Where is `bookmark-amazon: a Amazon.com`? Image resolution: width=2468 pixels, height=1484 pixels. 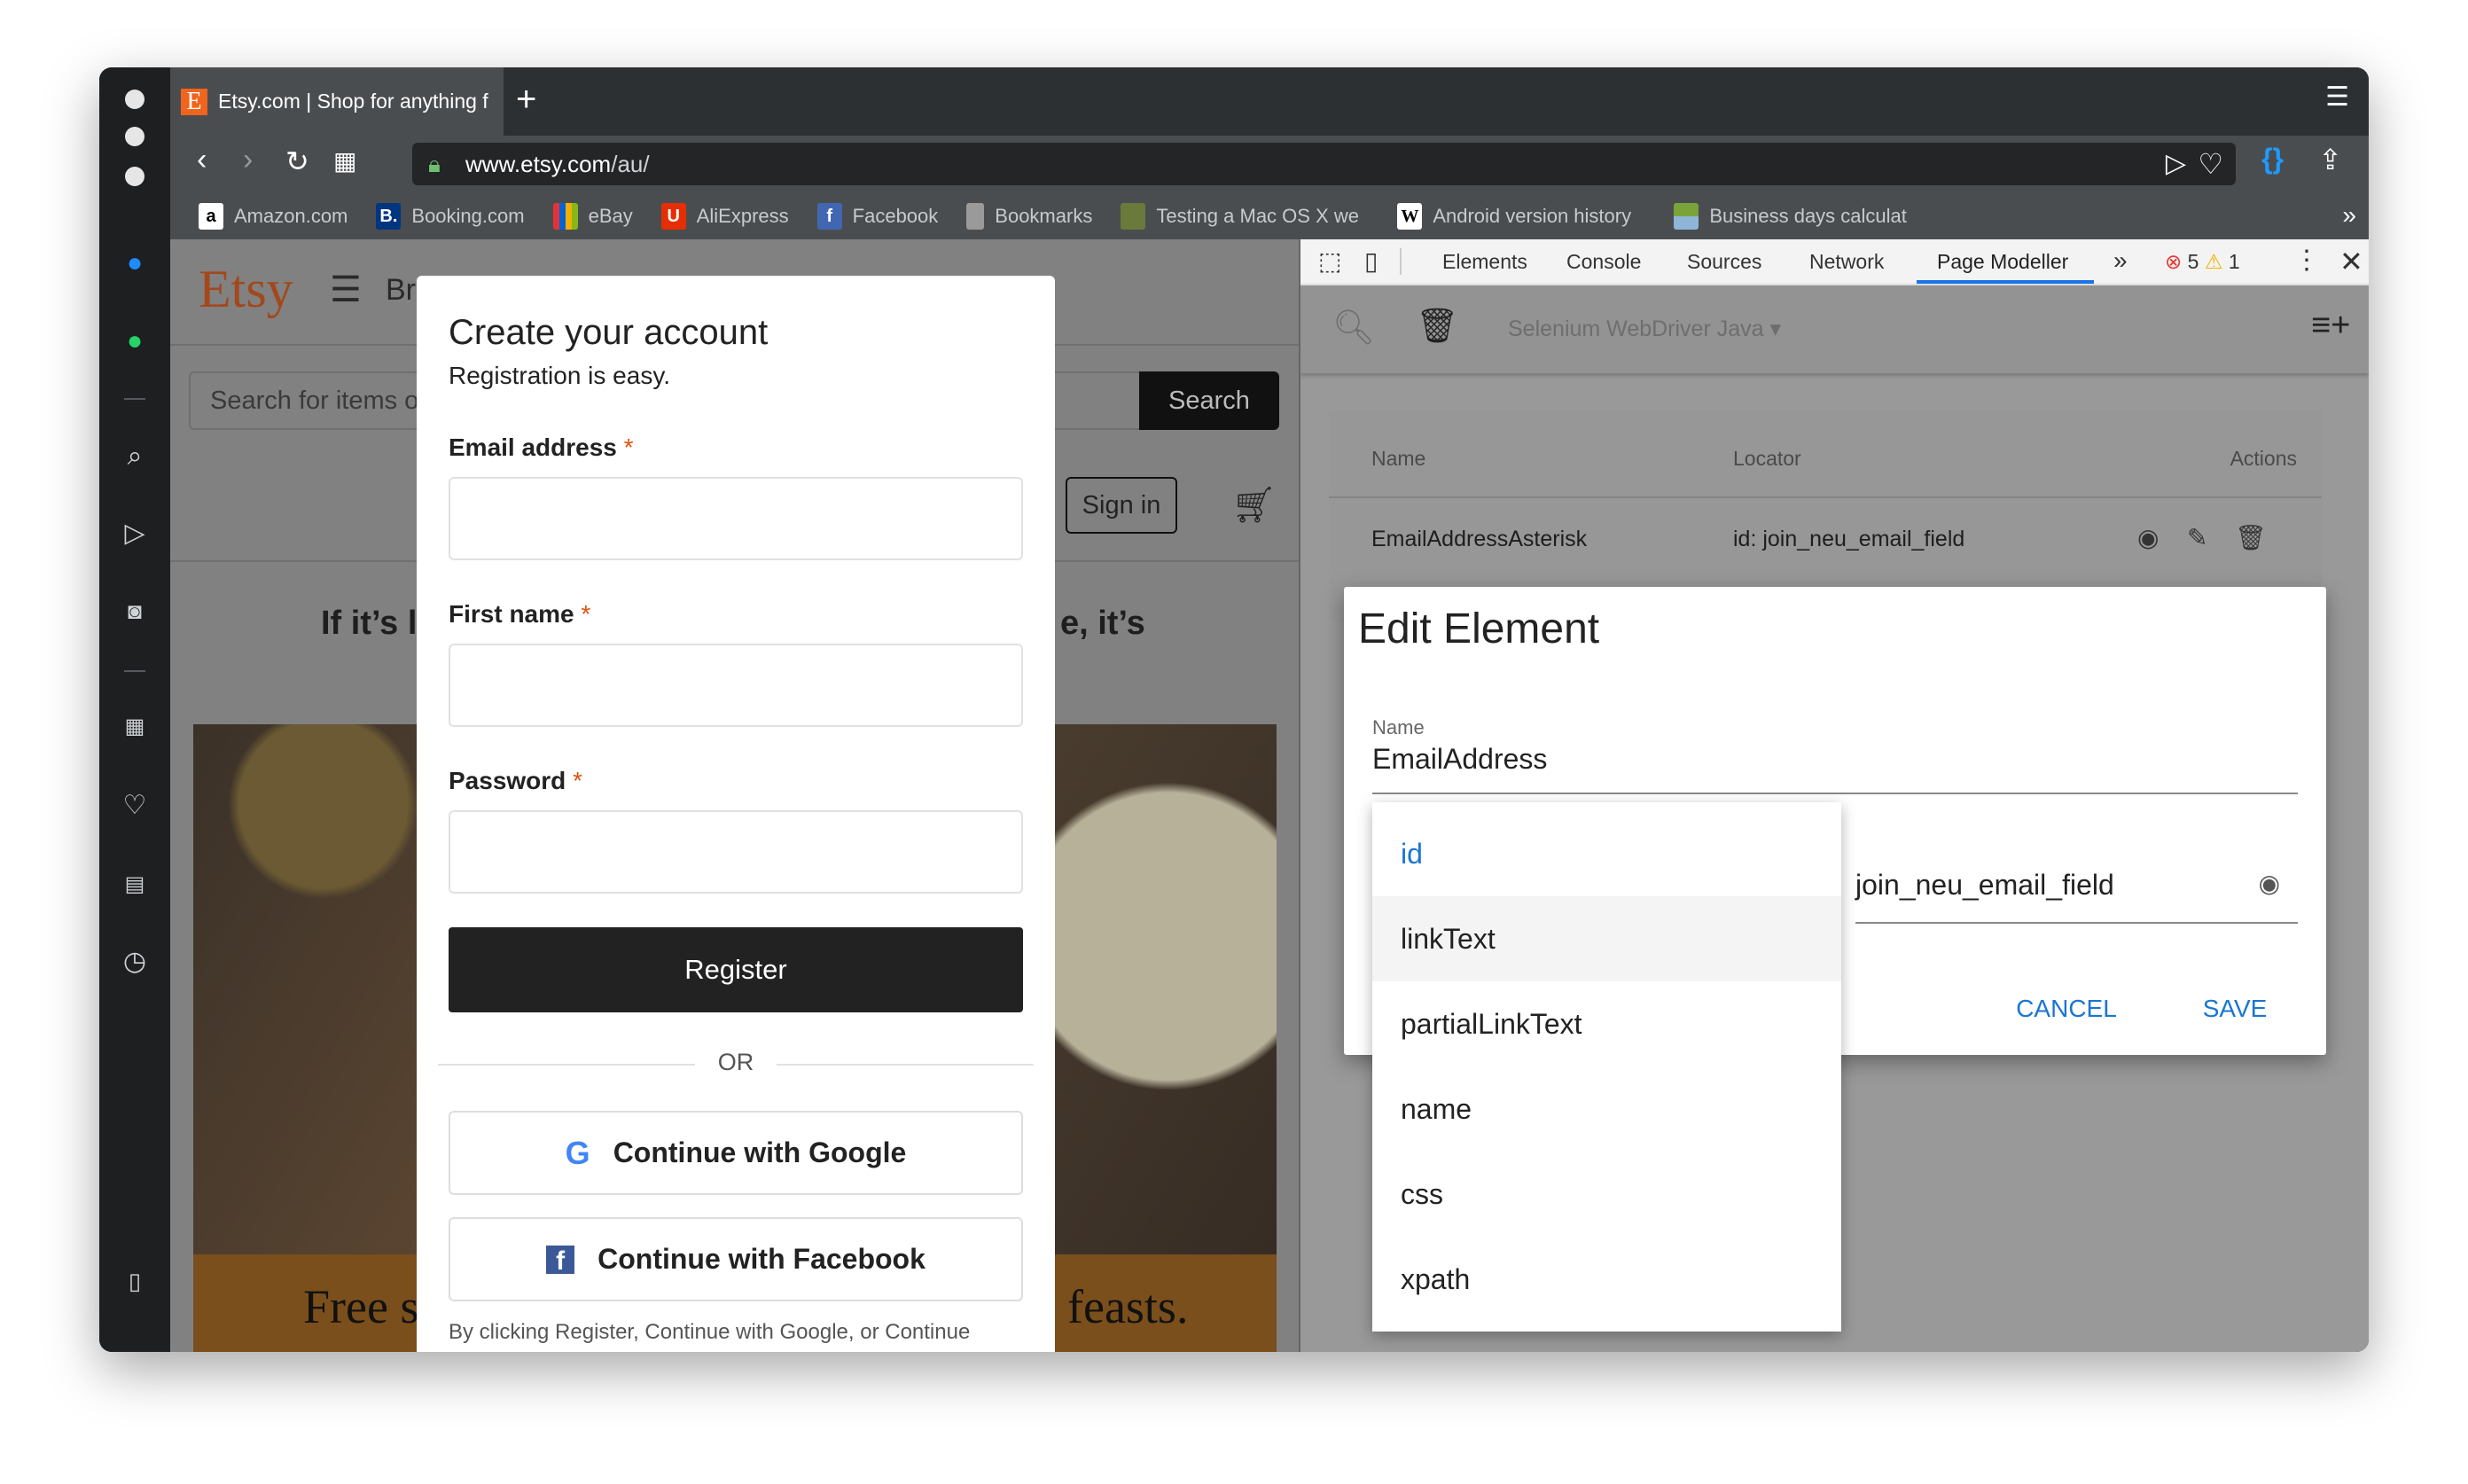
bookmark-amazon: a Amazon.com is located at coordinates (273, 216).